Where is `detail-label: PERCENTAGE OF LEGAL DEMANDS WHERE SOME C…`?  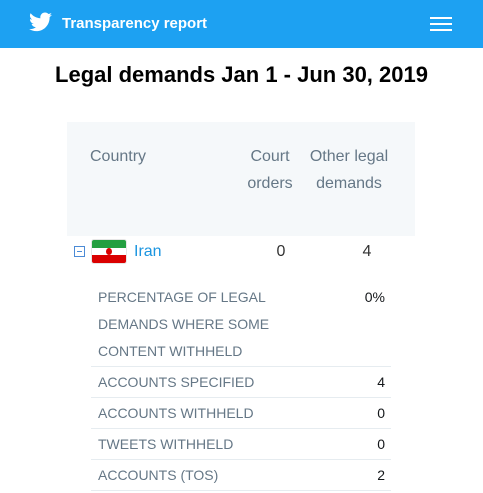
detail-label: PERCENTAGE OF LEGAL DEMANDS WHERE SOME C… is located at coordinates (184, 324).